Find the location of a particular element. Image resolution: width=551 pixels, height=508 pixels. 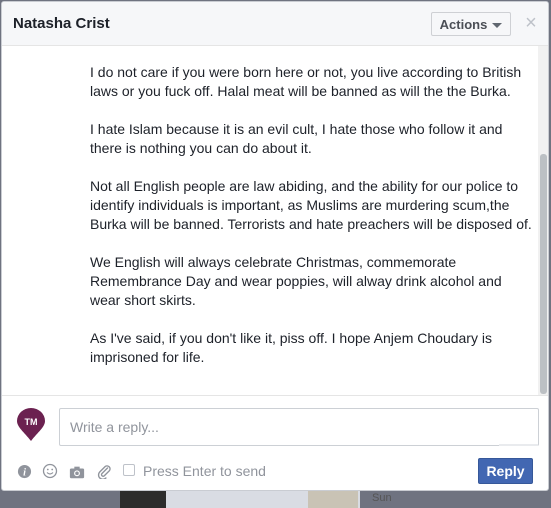

info-icon: i is located at coordinates (24, 471).